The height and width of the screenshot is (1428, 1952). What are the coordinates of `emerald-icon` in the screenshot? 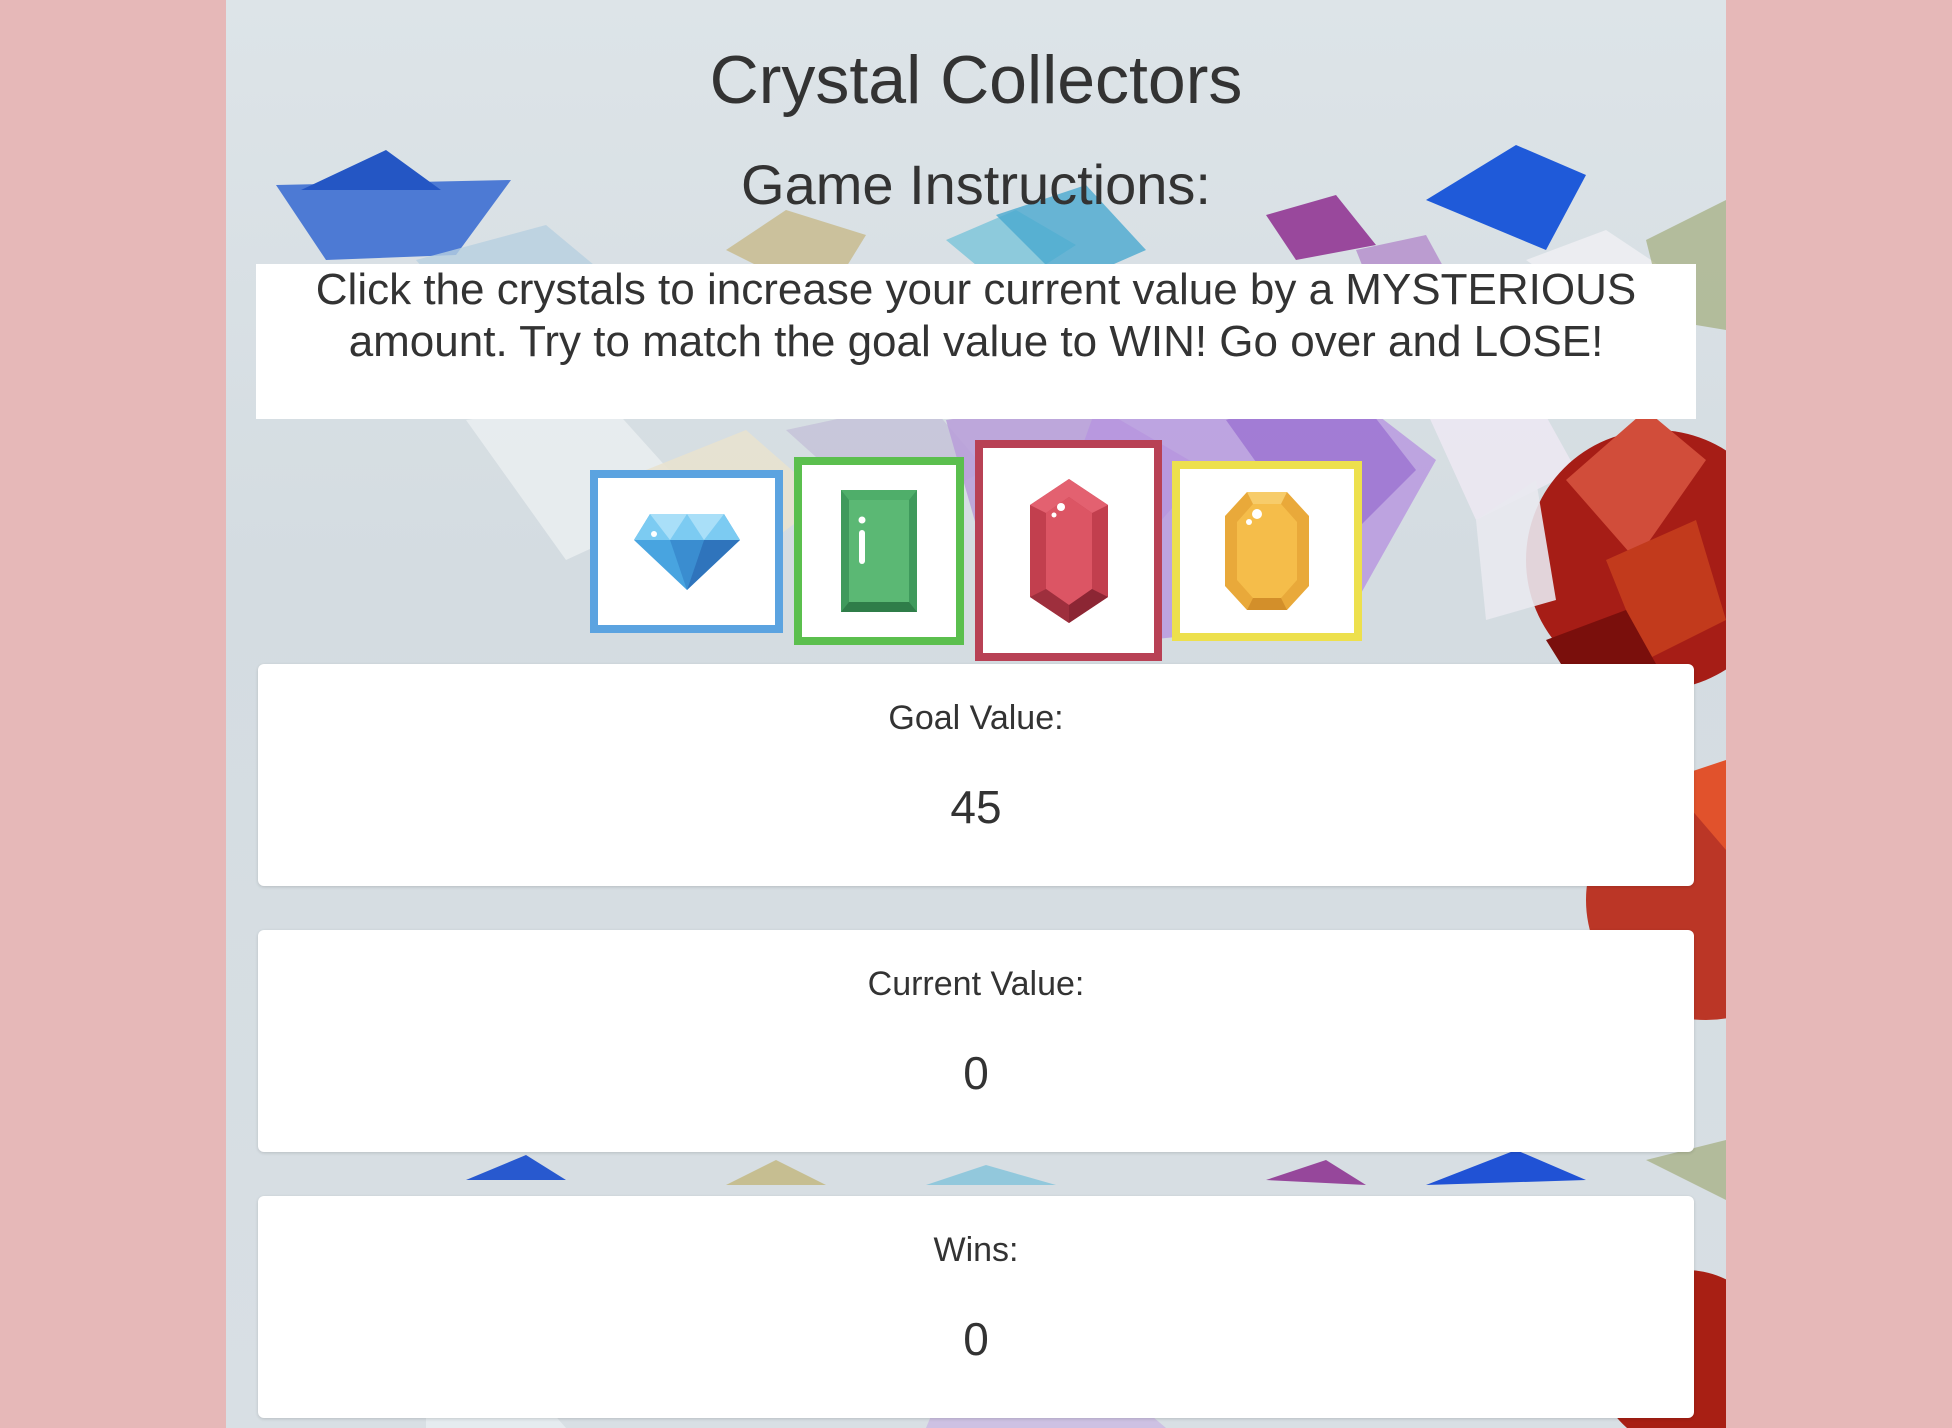 It's located at (879, 551).